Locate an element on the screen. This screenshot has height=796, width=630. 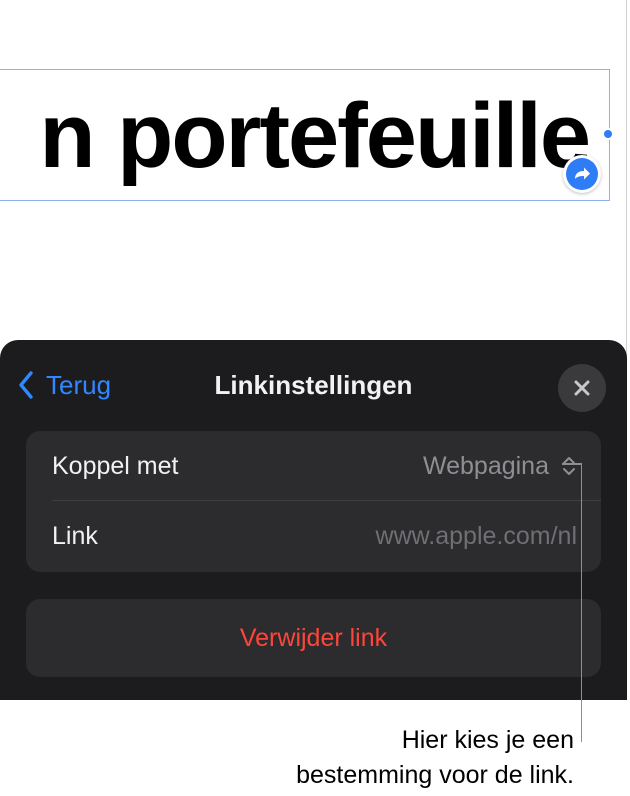
connect-with-value-text: Webpagina is located at coordinates (485, 466).